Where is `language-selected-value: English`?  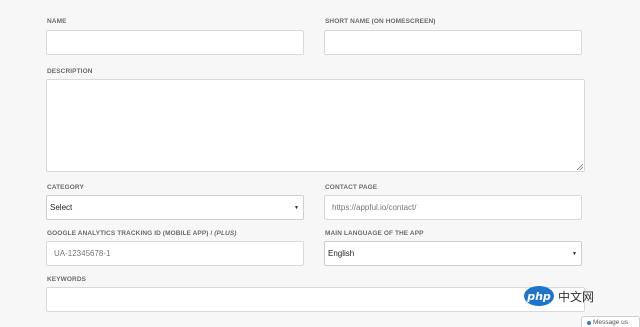
language-selected-value: English is located at coordinates (341, 253).